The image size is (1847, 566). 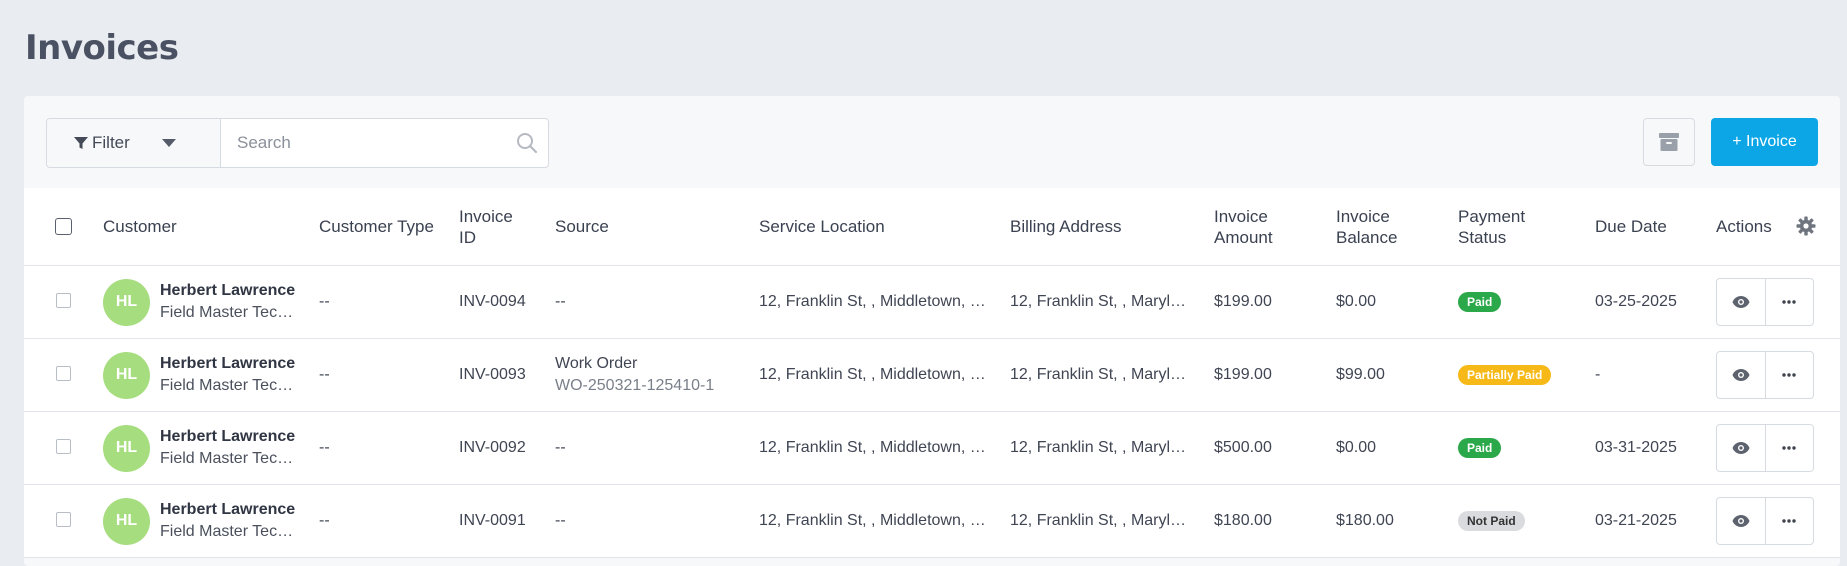 I want to click on actions-cell, so click(x=1765, y=448).